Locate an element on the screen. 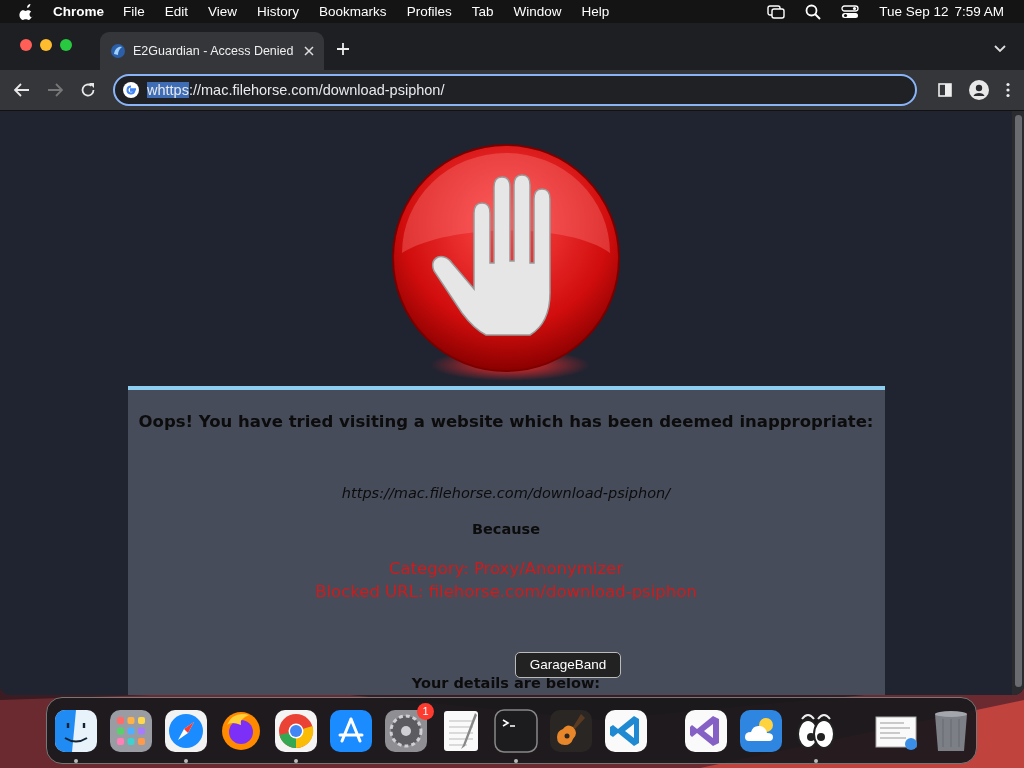 This screenshot has height=768, width=1024. because-text: Because is located at coordinates (506, 529).